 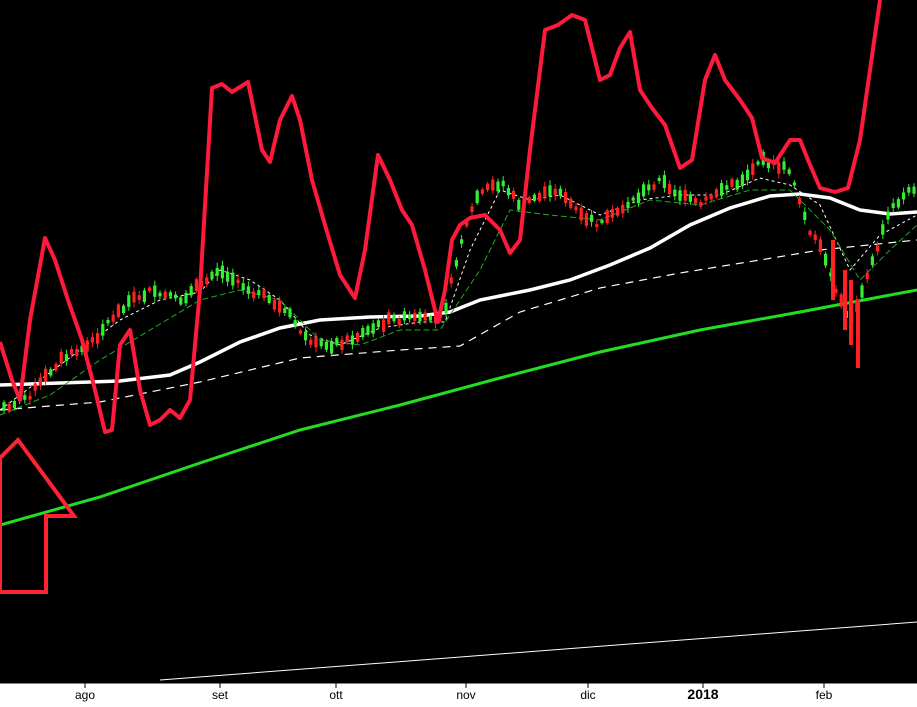 What do you see at coordinates (458, 694) in the screenshot?
I see `x-axis: ago set ott nov dic 2018 feb` at bounding box center [458, 694].